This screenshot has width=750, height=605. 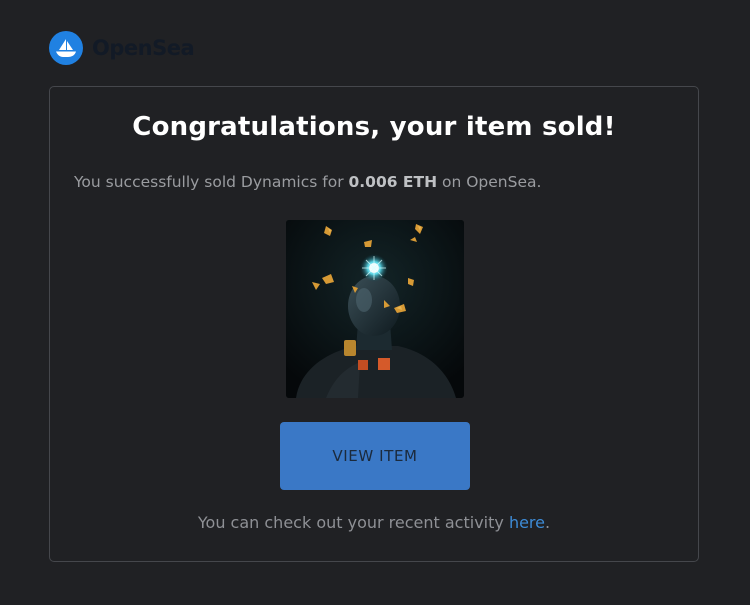 I want to click on sale-price: 0.006 ETH, so click(x=393, y=182).